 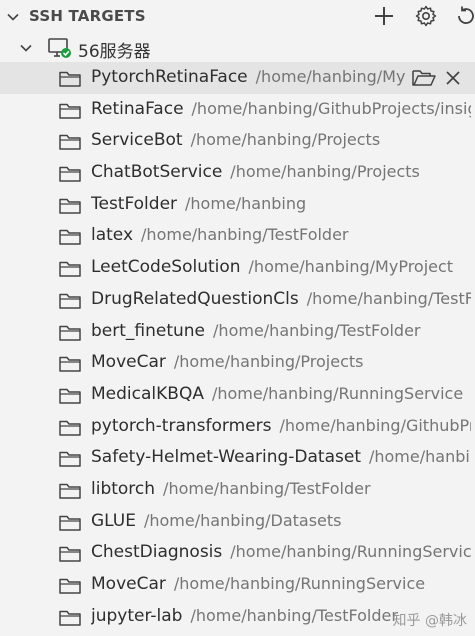 What do you see at coordinates (331, 108) in the screenshot?
I see `folder-path: /home/hanbing/GithubProjects/insightface` at bounding box center [331, 108].